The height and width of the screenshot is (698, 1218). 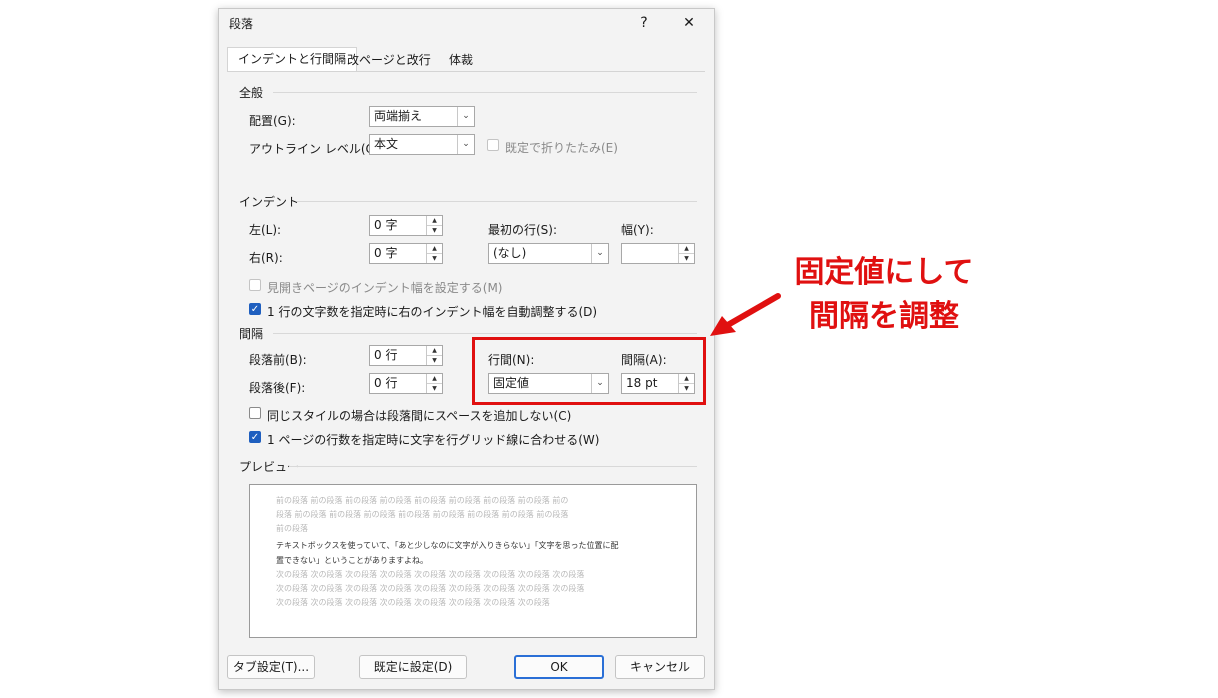 I want to click on alignment-combo: 両端揃え ⌄, so click(x=422, y=116).